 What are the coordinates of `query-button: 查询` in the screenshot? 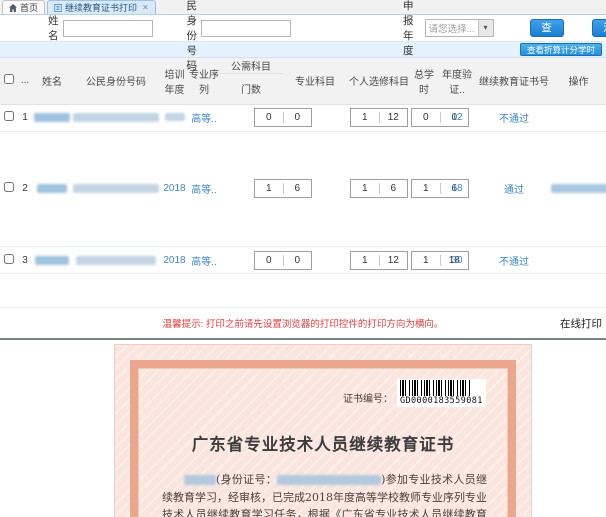 It's located at (546, 35).